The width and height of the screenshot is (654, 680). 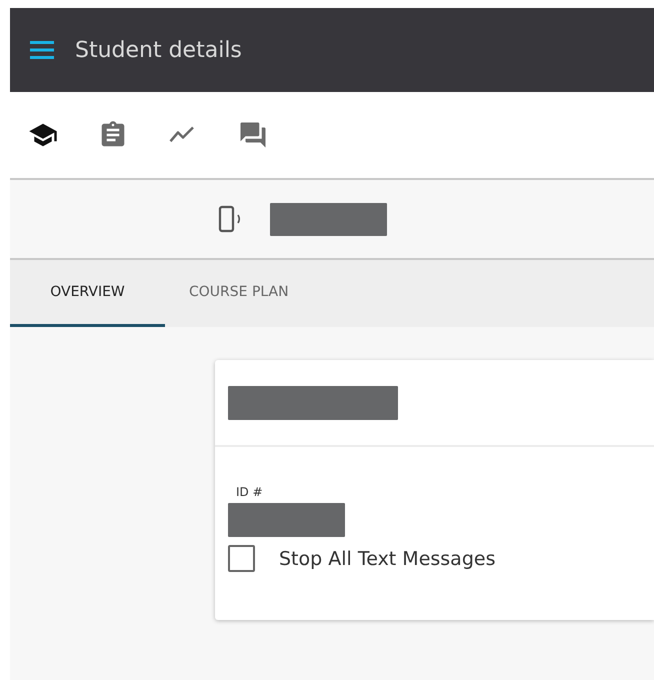 What do you see at coordinates (239, 293) in the screenshot?
I see `tab: COURSE PLAN` at bounding box center [239, 293].